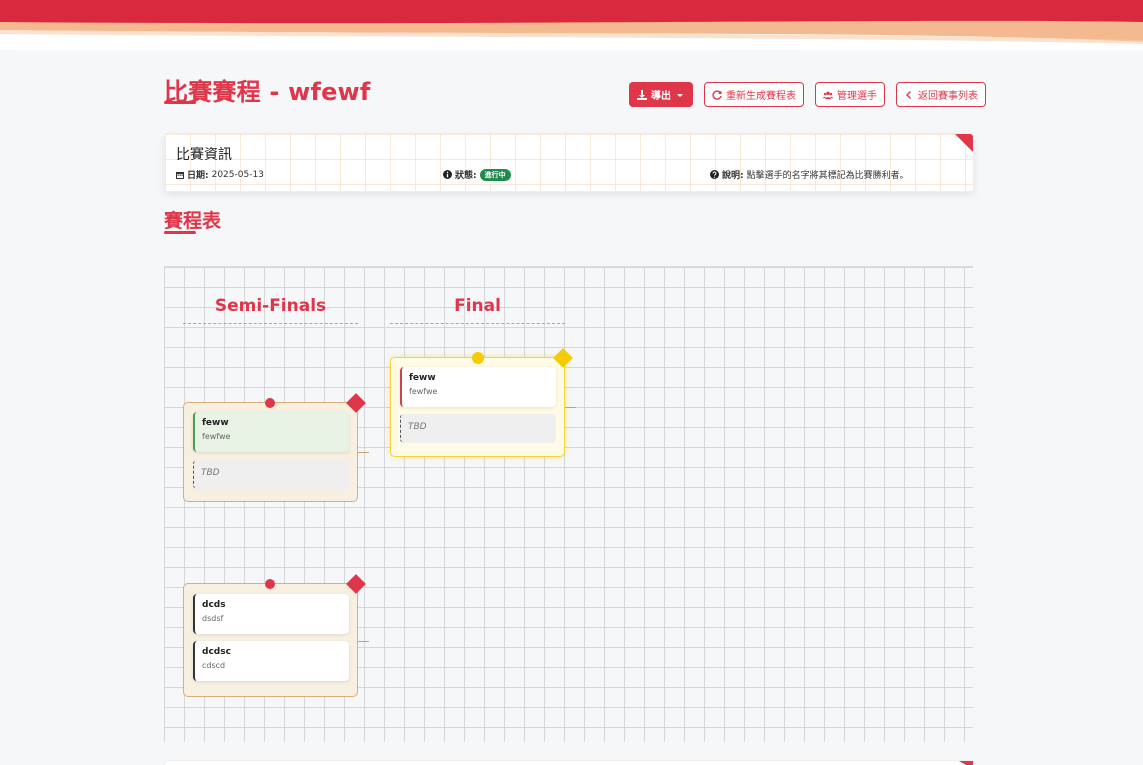 The height and width of the screenshot is (765, 1143). What do you see at coordinates (216, 652) in the screenshot?
I see `player-name: dcdsc` at bounding box center [216, 652].